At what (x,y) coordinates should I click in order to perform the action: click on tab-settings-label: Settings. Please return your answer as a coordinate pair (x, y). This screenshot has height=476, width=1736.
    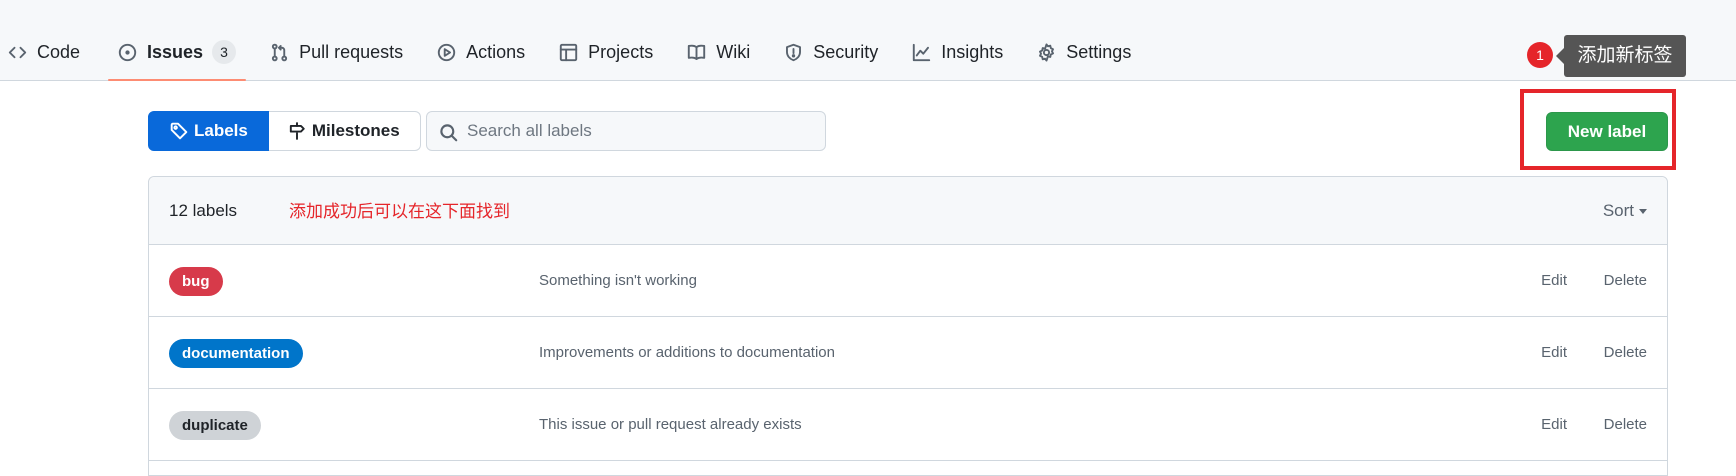
    Looking at the image, I should click on (1099, 51).